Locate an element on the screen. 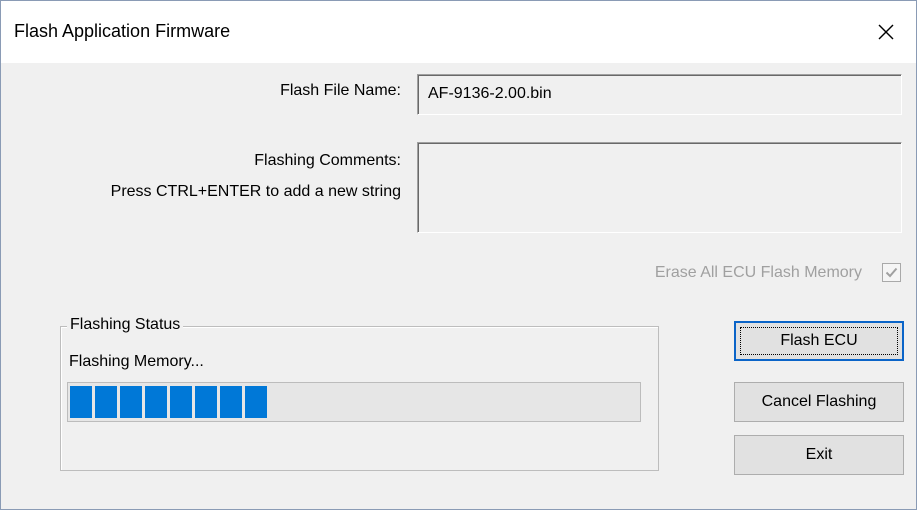 The width and height of the screenshot is (917, 510). close-button is located at coordinates (886, 32).